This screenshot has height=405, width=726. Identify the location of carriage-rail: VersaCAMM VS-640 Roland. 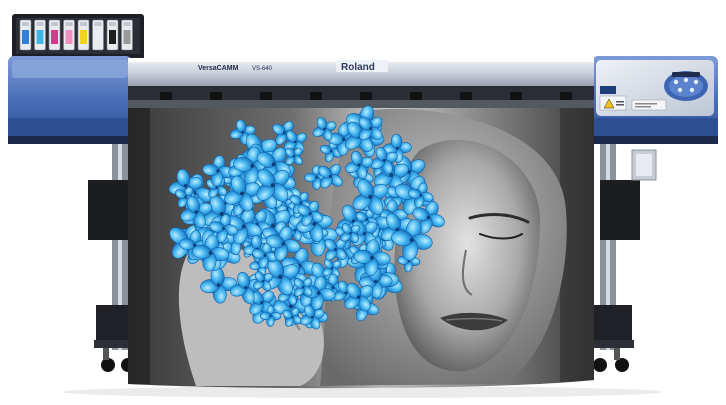
(361, 83).